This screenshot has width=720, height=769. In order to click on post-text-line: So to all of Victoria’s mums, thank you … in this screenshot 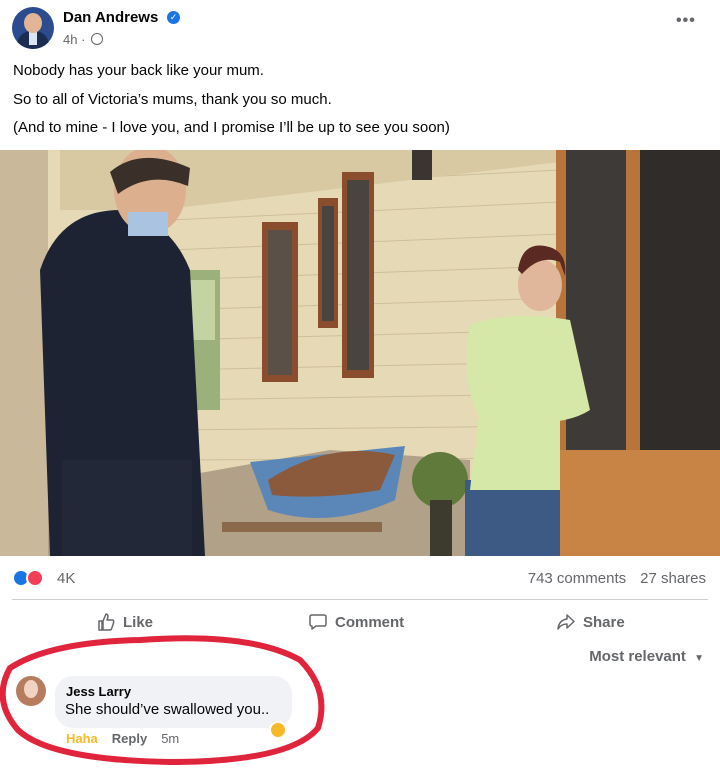, I will do `click(172, 99)`.